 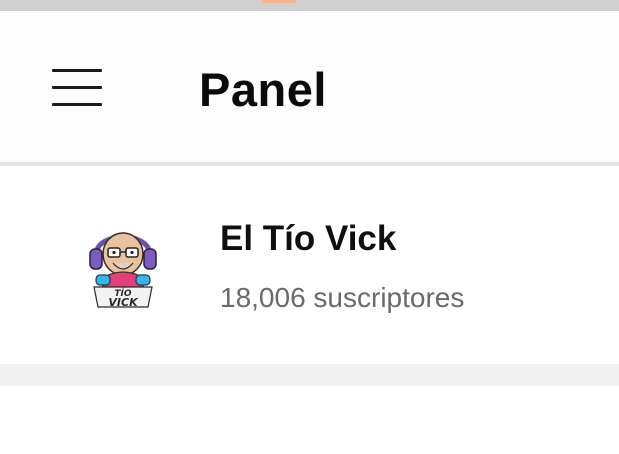 I want to click on hamburger-menu-icon, so click(x=77, y=88).